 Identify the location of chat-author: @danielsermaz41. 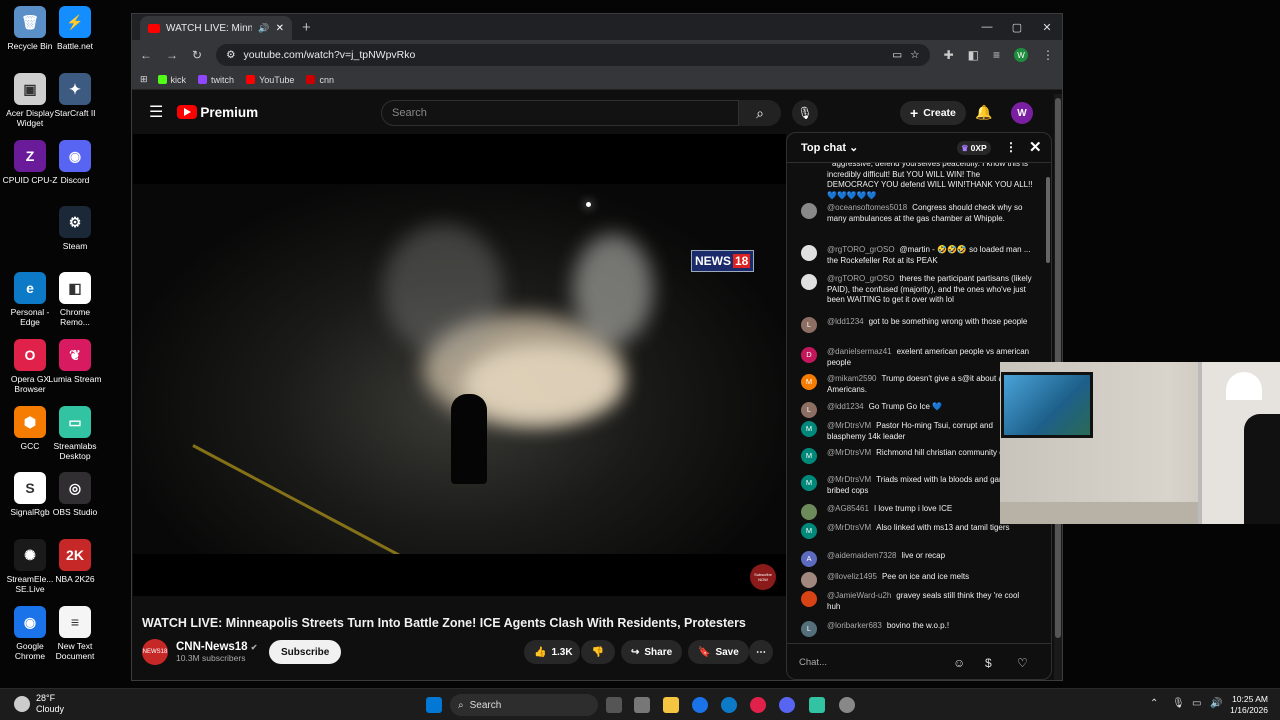
(859, 351).